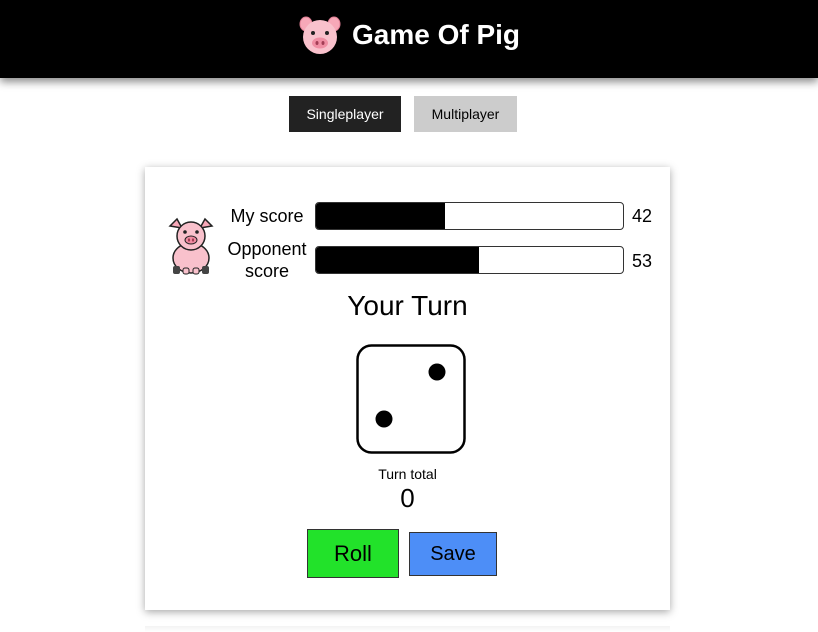 The image size is (818, 632). What do you see at coordinates (267, 216) in the screenshot?
I see `my-score-label: My score` at bounding box center [267, 216].